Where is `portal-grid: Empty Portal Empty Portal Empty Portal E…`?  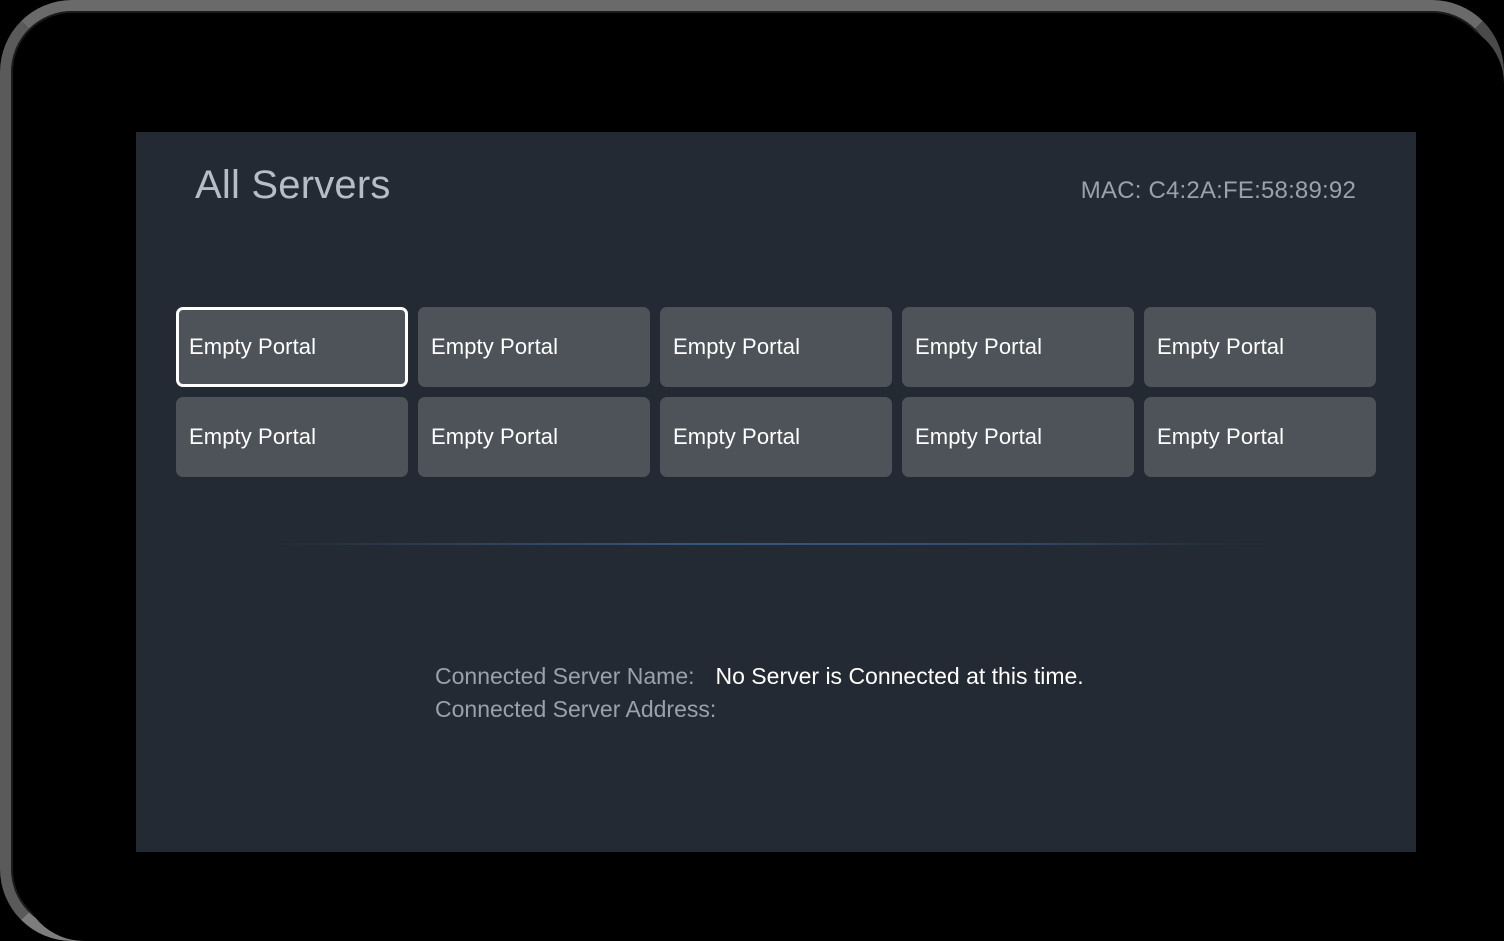
portal-grid: Empty Portal Empty Portal Empty Portal E… is located at coordinates (776, 392).